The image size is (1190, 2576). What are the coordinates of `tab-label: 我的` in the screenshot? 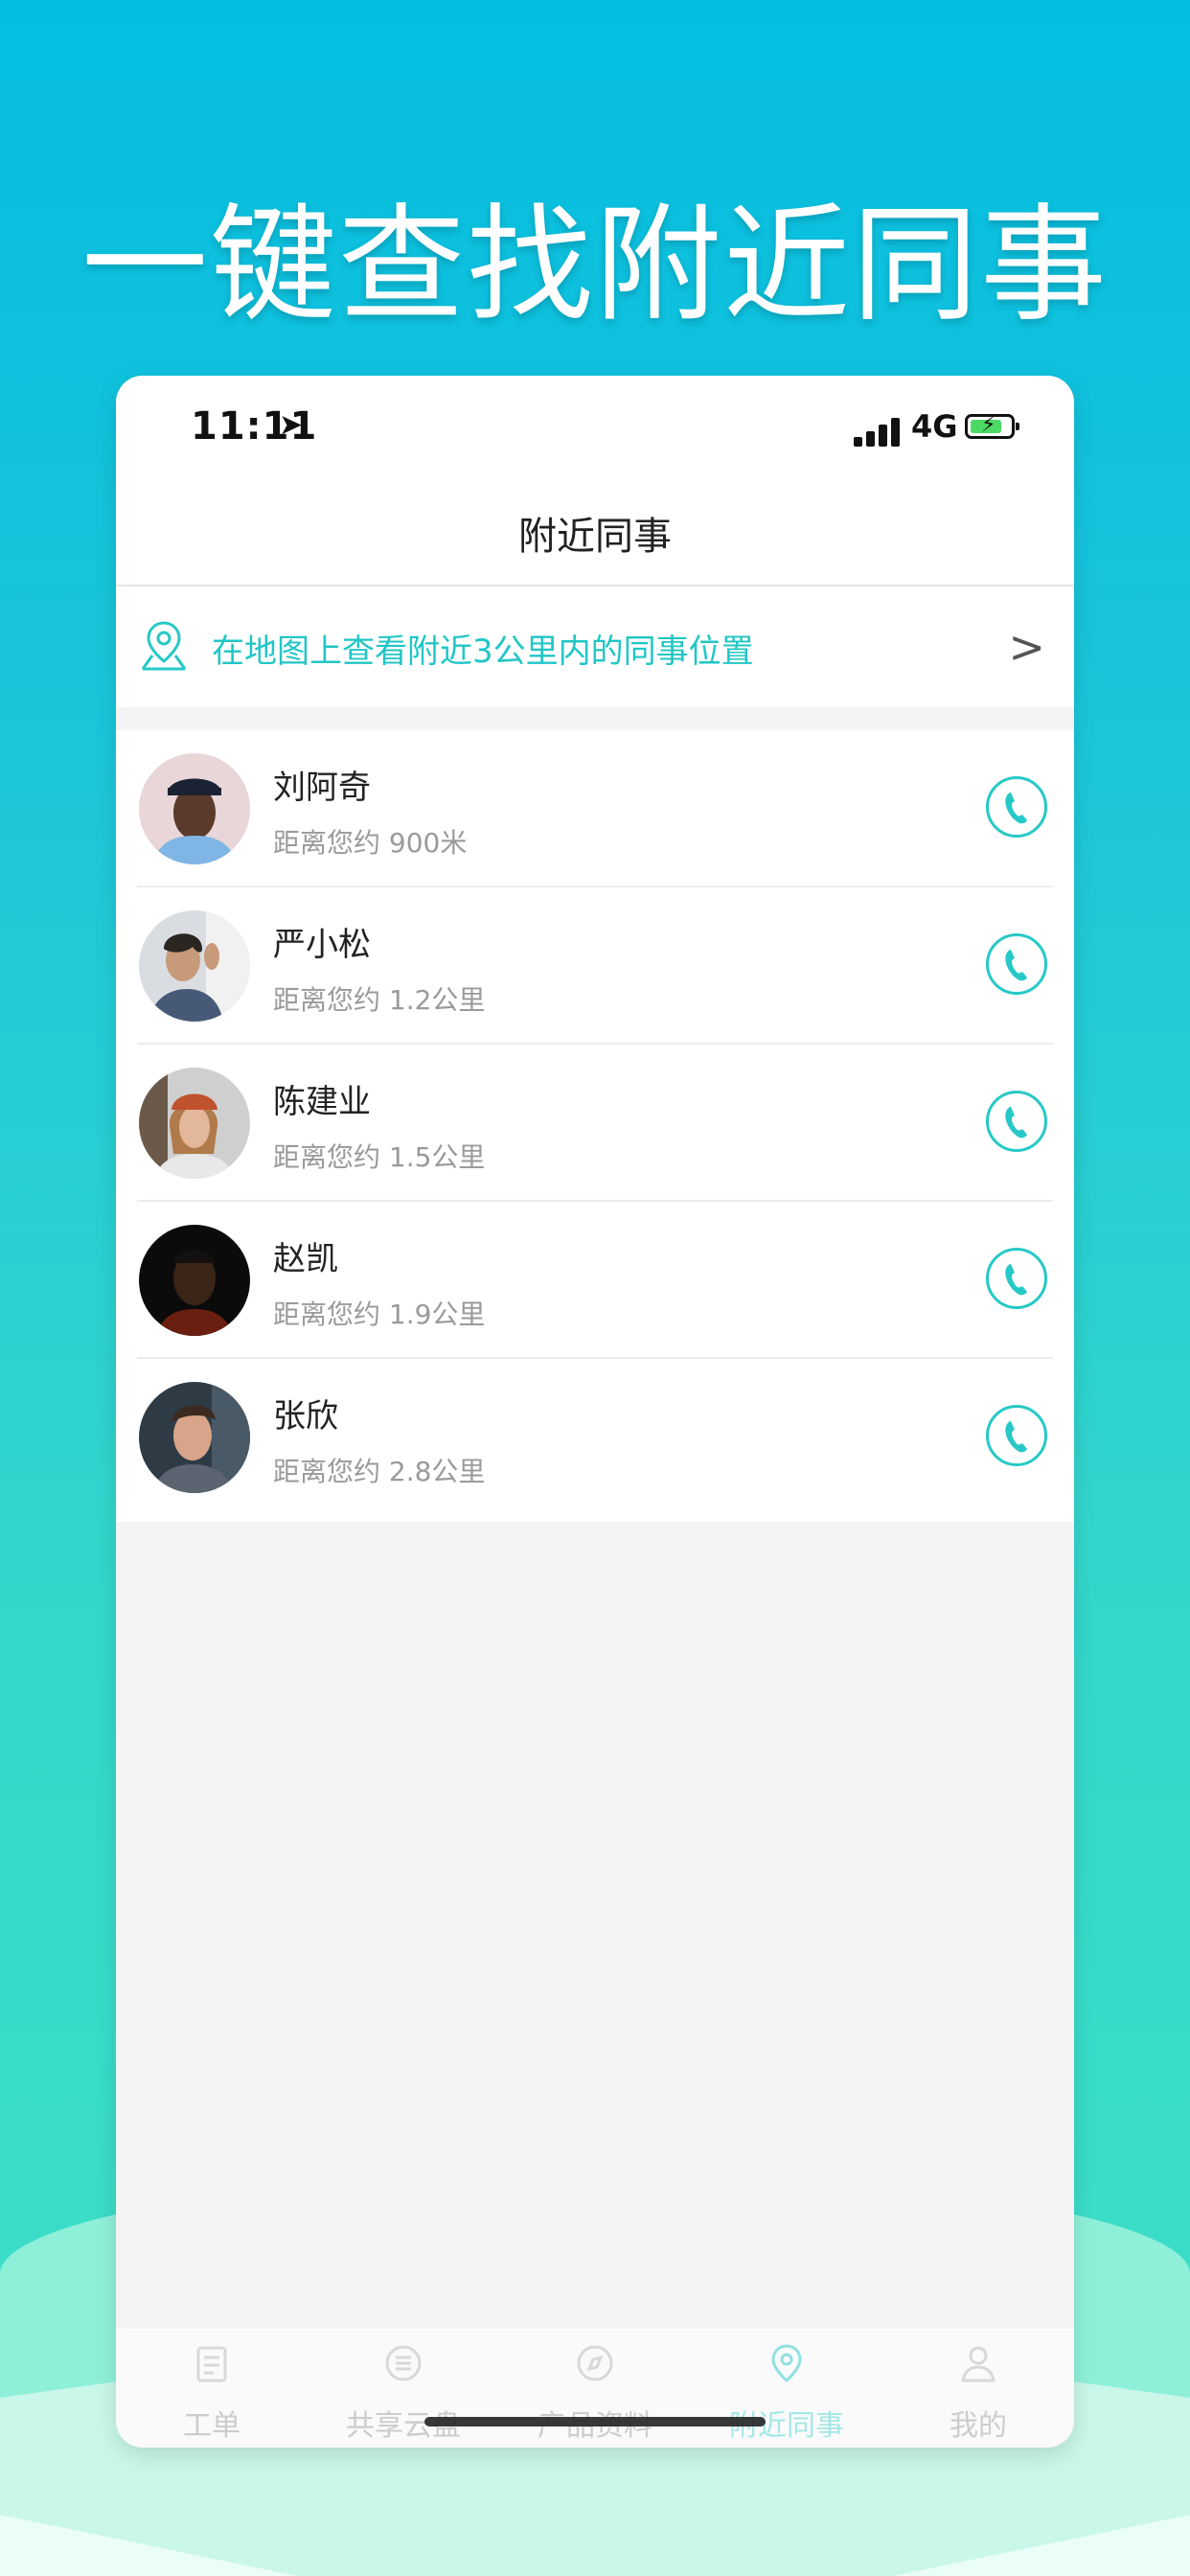 It's located at (979, 2426).